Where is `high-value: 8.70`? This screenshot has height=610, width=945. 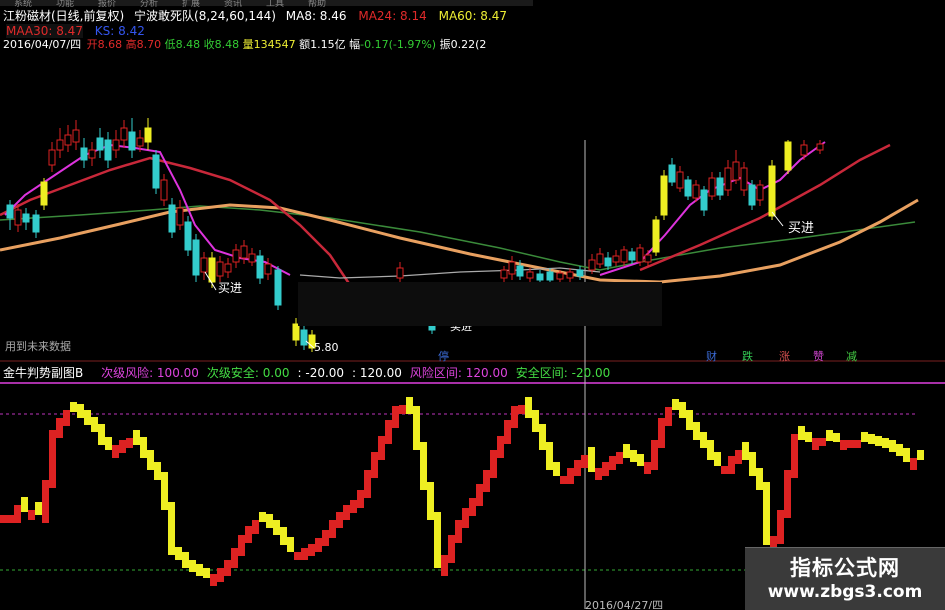
high-value: 8.70 is located at coordinates (149, 44).